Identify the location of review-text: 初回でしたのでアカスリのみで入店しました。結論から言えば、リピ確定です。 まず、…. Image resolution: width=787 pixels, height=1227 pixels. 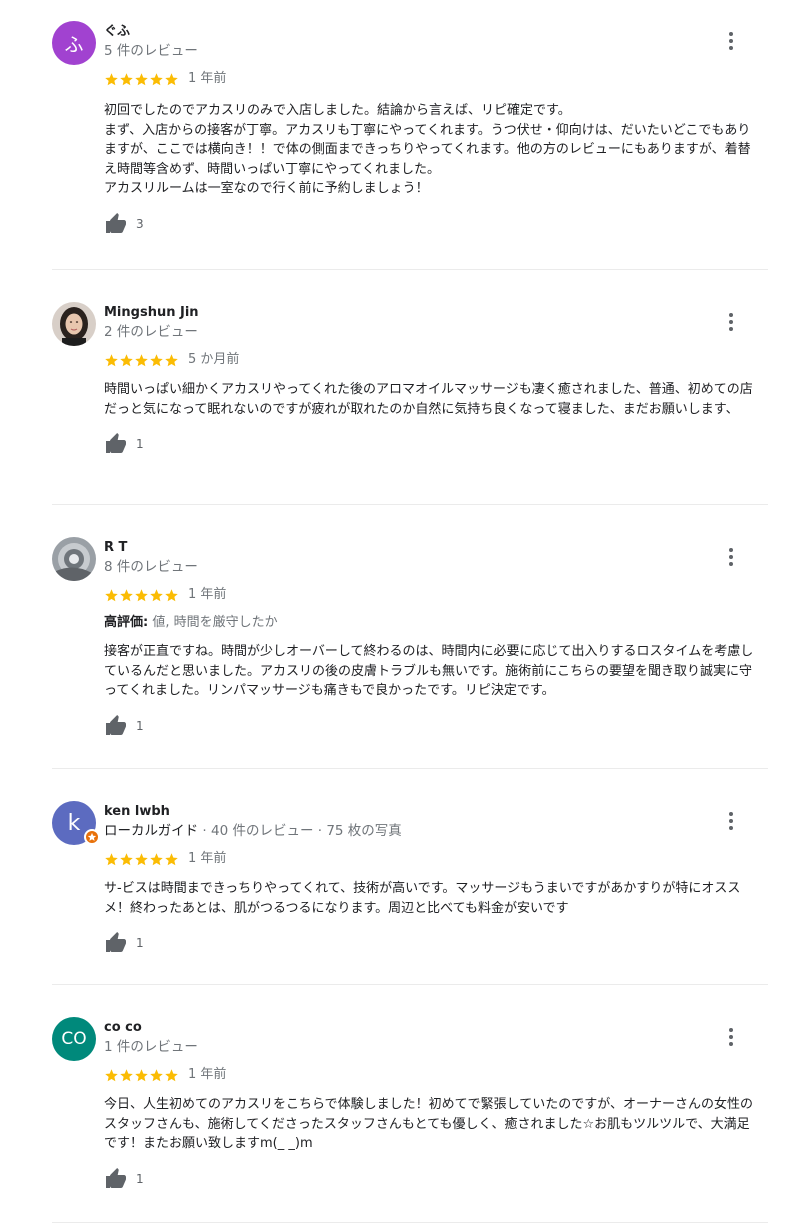
(427, 149).